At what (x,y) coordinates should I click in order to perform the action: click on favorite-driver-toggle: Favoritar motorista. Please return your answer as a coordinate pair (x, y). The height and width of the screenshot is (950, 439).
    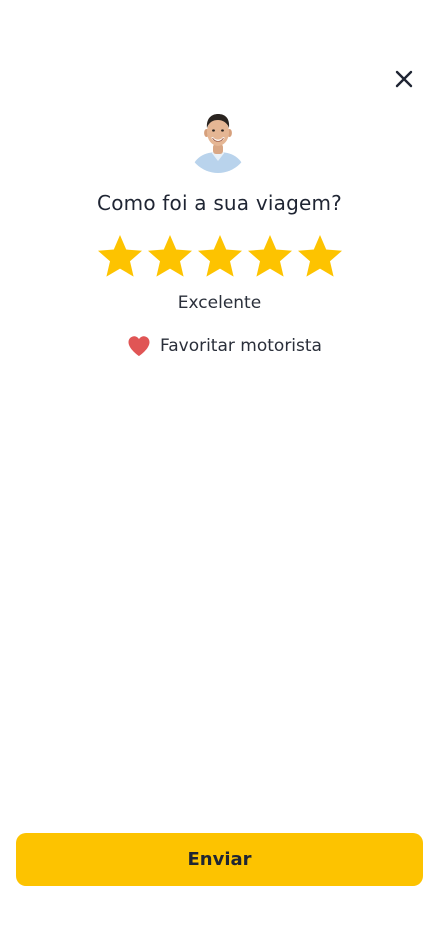
    Looking at the image, I should click on (224, 346).